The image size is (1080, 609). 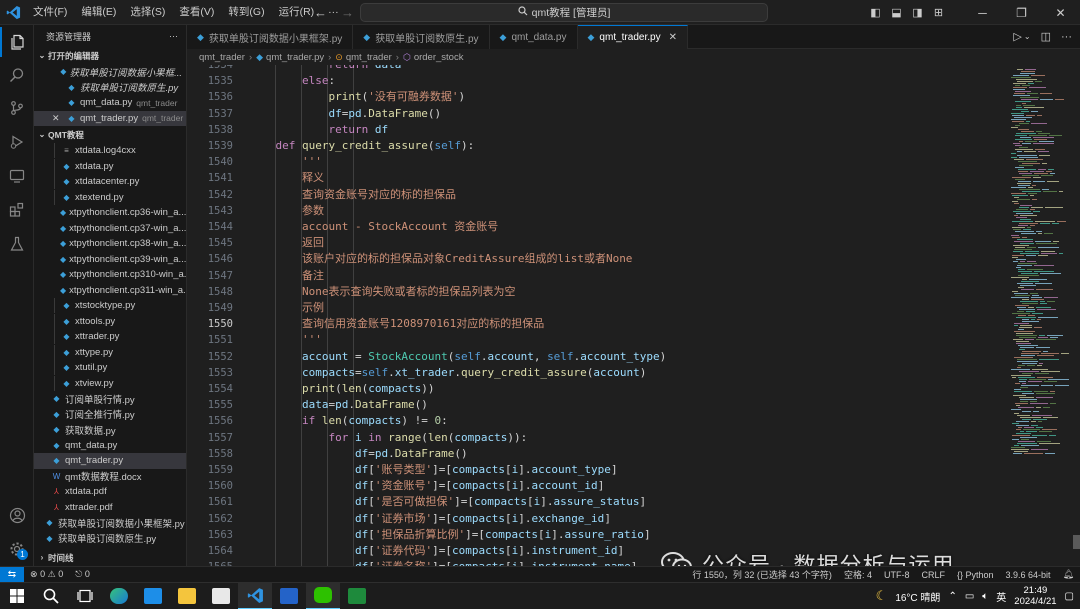 I want to click on code-line: 参数 参数, so click(x=286, y=211).